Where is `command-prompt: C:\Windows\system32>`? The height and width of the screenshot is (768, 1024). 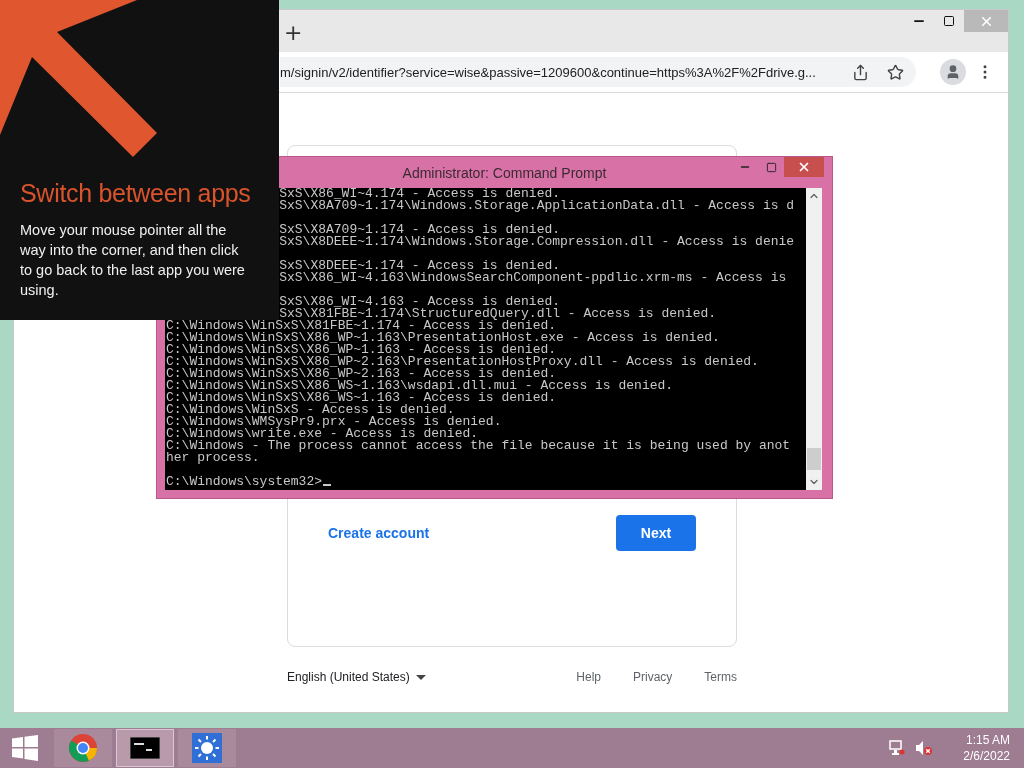 command-prompt: C:\Windows\system32> is located at coordinates (244, 481).